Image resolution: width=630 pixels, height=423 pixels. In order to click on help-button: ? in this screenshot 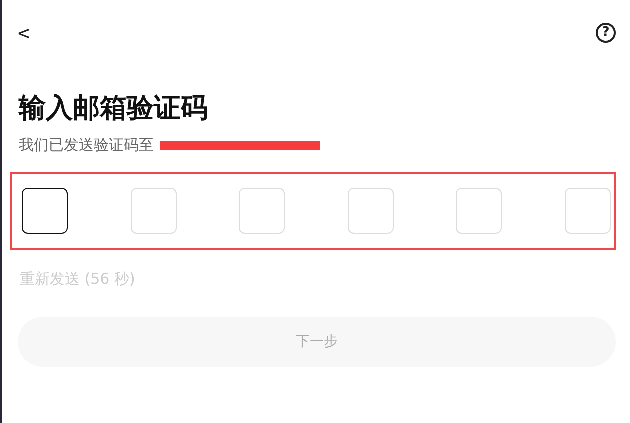, I will do `click(606, 33)`.